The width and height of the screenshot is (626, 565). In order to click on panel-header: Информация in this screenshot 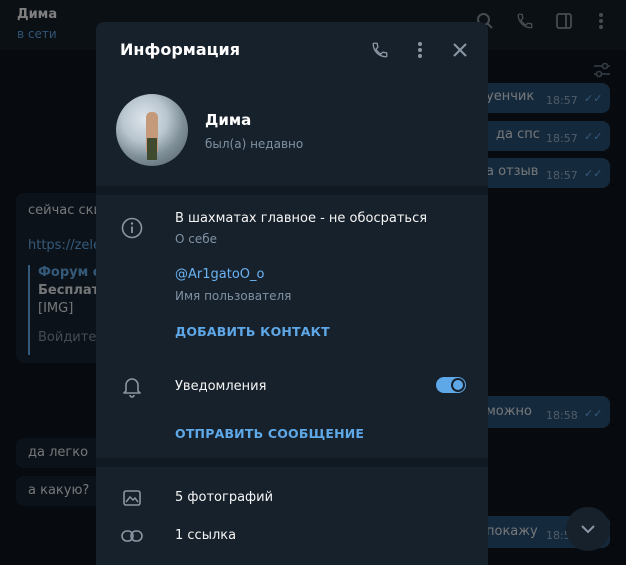, I will do `click(292, 50)`.